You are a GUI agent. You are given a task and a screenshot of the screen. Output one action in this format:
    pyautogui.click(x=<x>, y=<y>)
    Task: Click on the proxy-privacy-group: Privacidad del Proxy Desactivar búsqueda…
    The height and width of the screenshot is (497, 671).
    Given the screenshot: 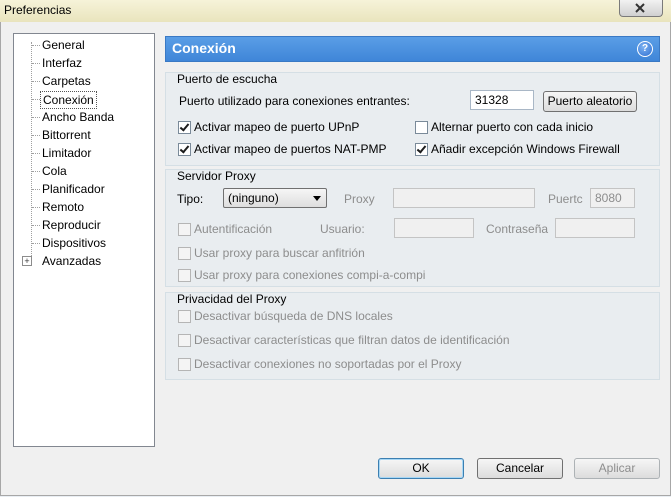 What is the action you would take?
    pyautogui.click(x=412, y=336)
    